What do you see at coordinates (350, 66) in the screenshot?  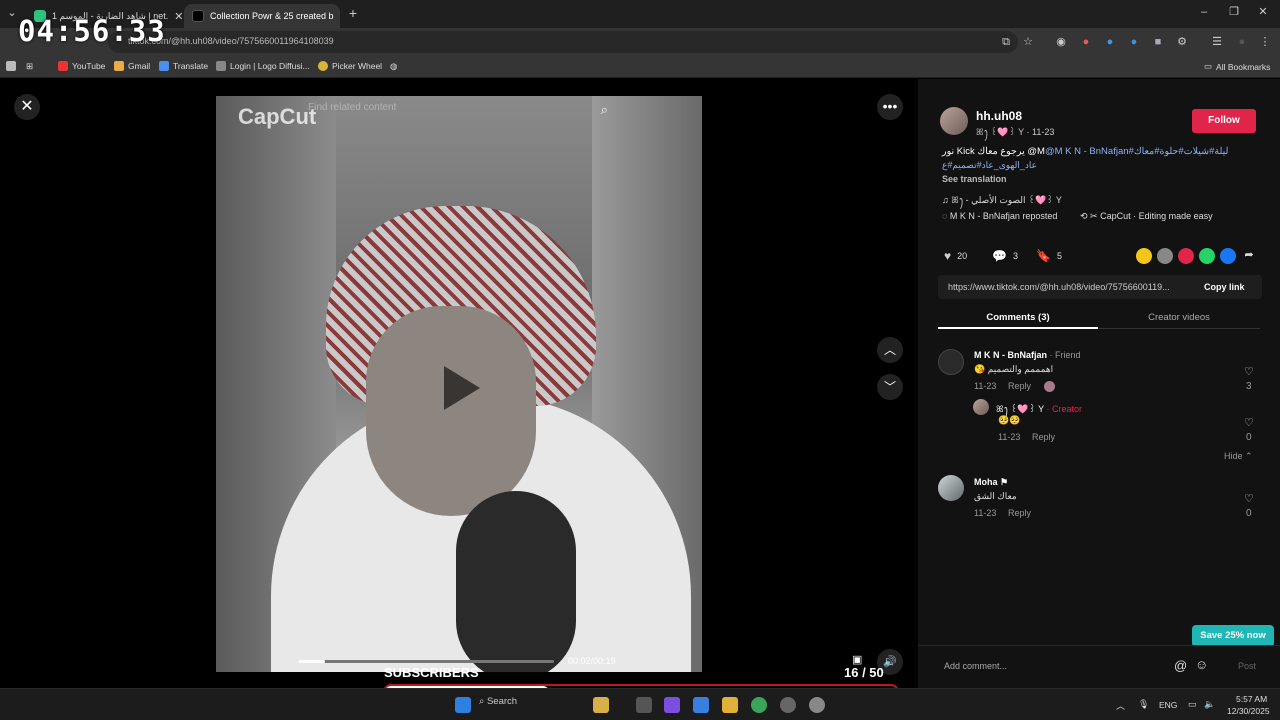 I see `bookmark-picker-wheel: Picker Wheel` at bounding box center [350, 66].